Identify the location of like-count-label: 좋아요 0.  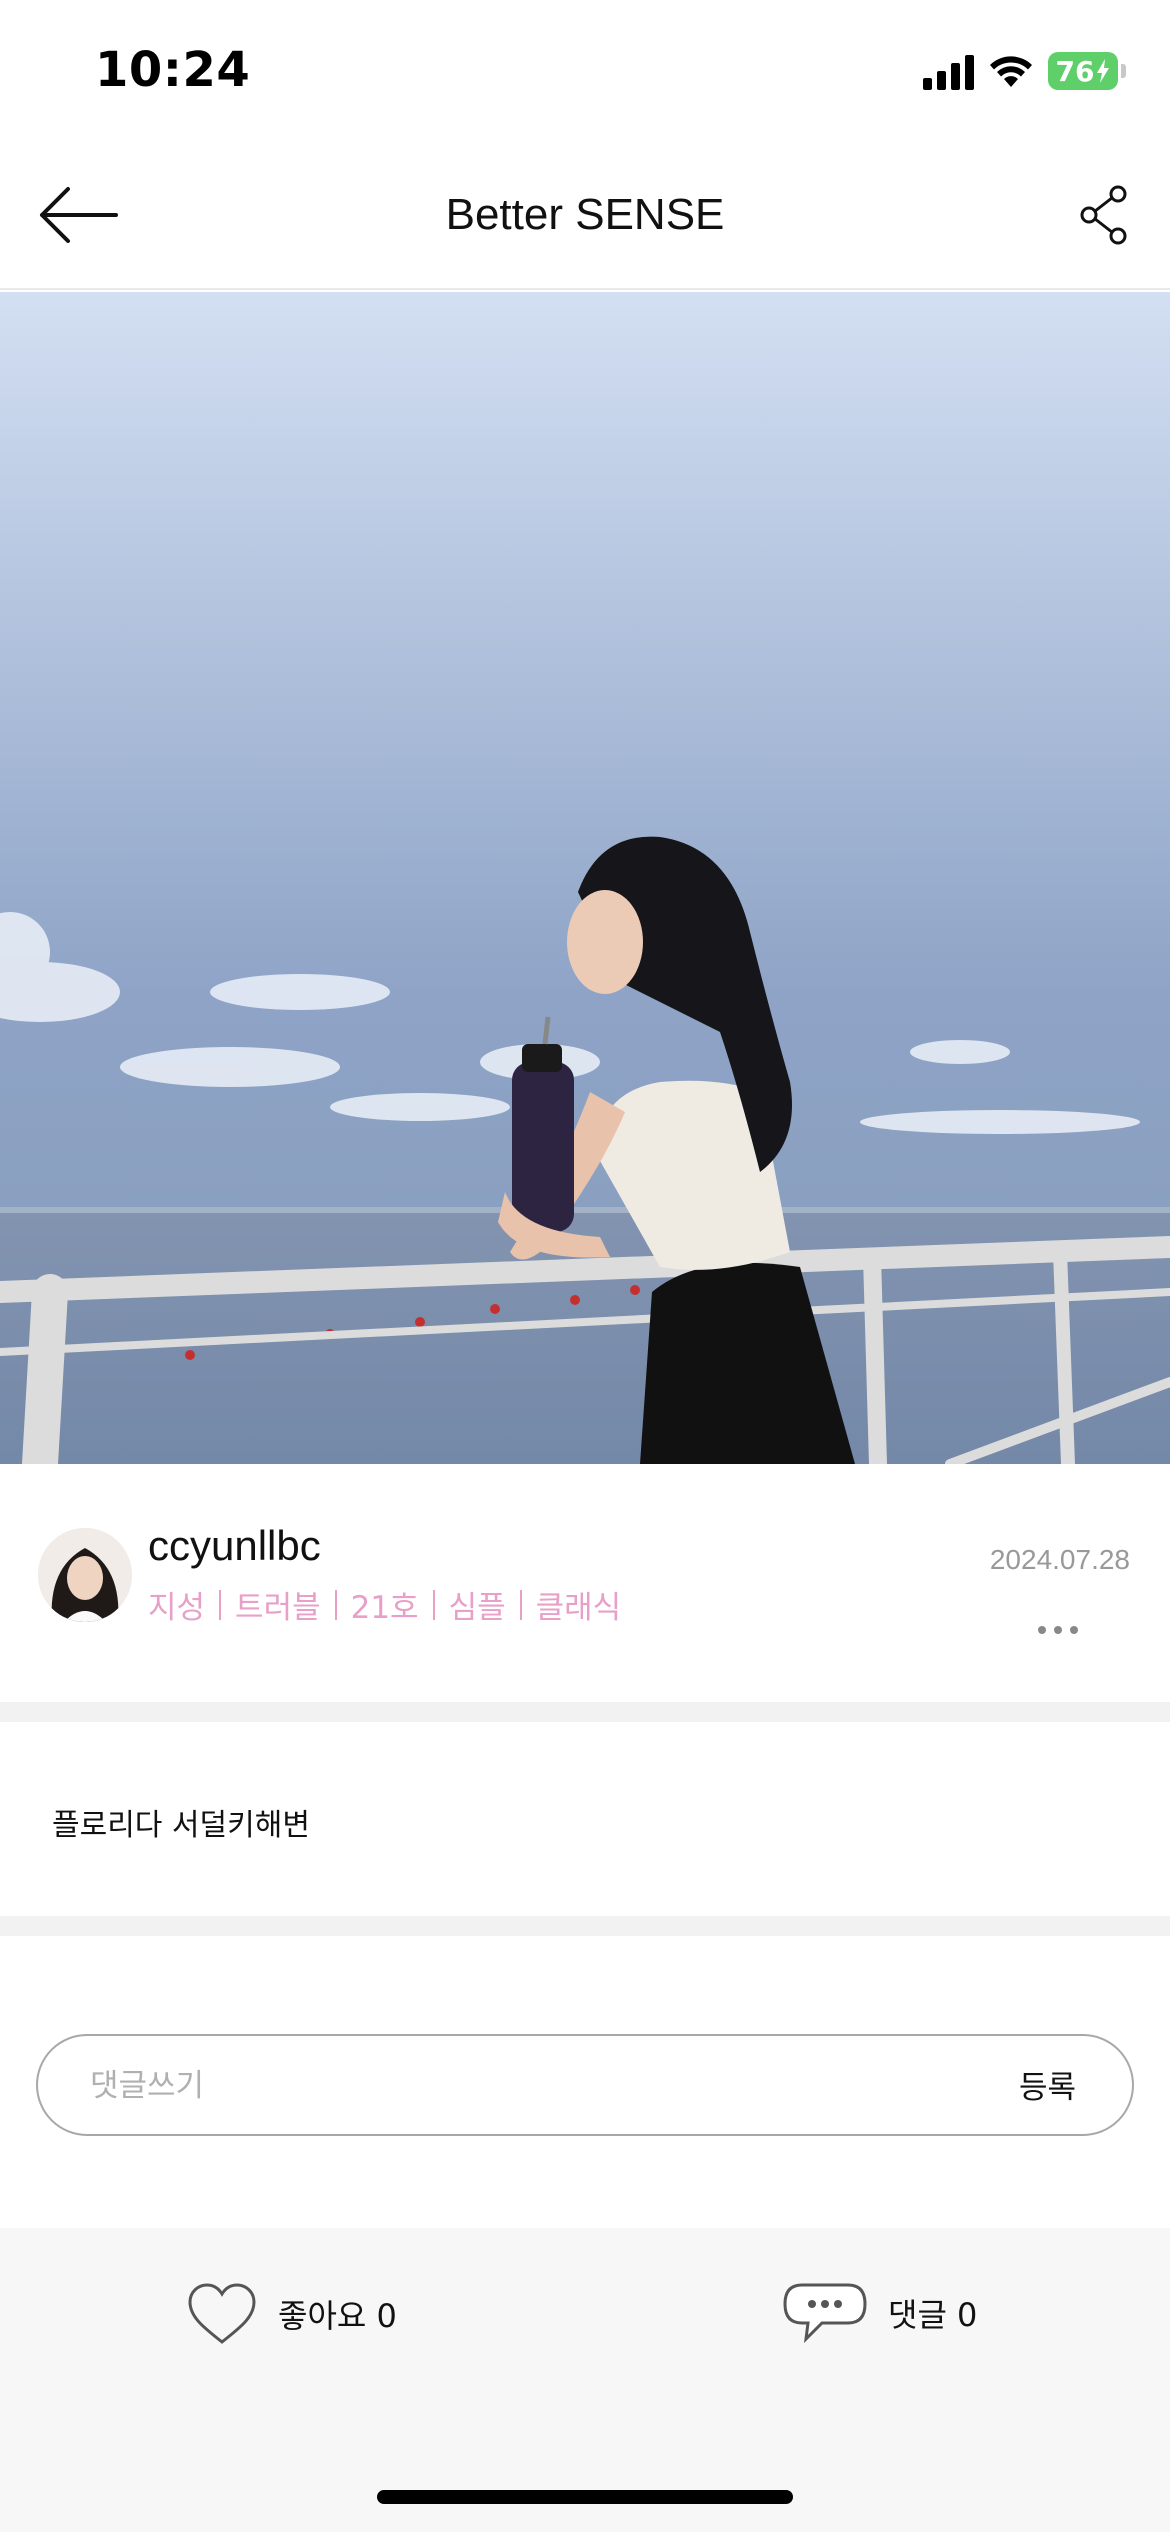
(337, 2316).